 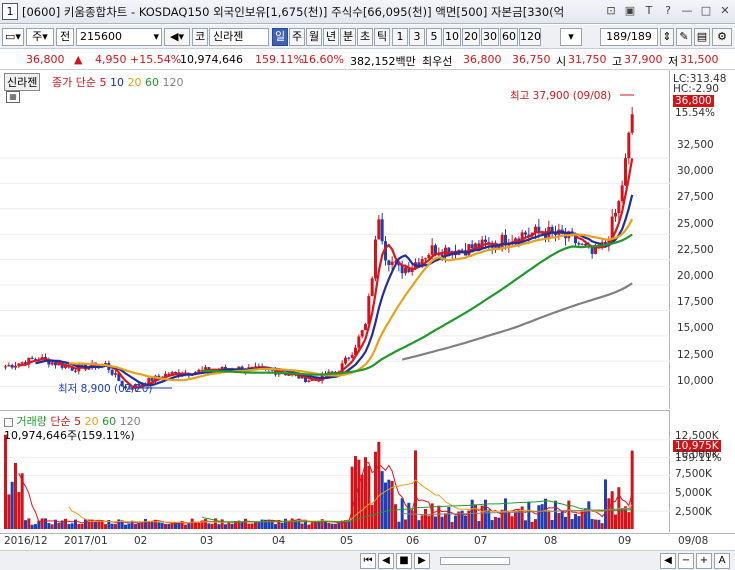 What do you see at coordinates (13, 97) in the screenshot?
I see `grid-table-icon: ▦` at bounding box center [13, 97].